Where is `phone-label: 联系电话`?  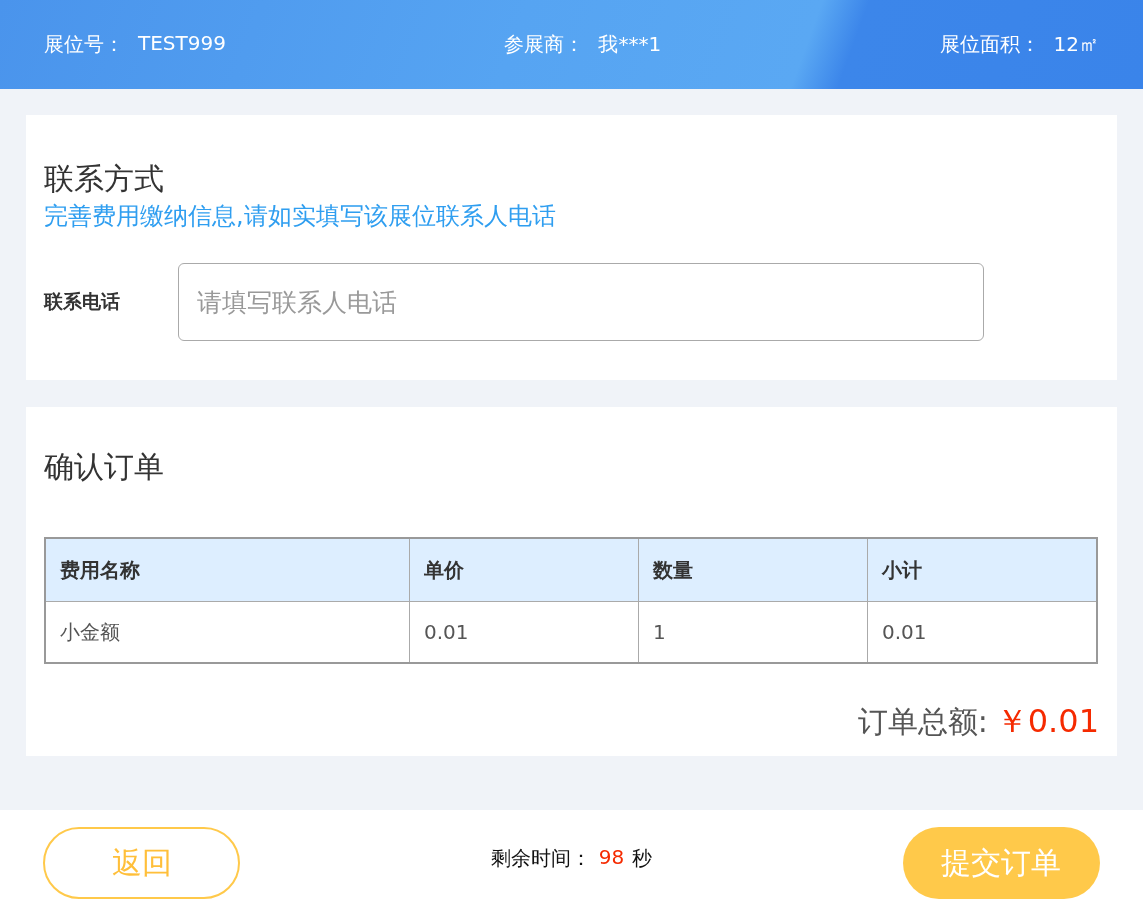 phone-label: 联系电话 is located at coordinates (82, 301).